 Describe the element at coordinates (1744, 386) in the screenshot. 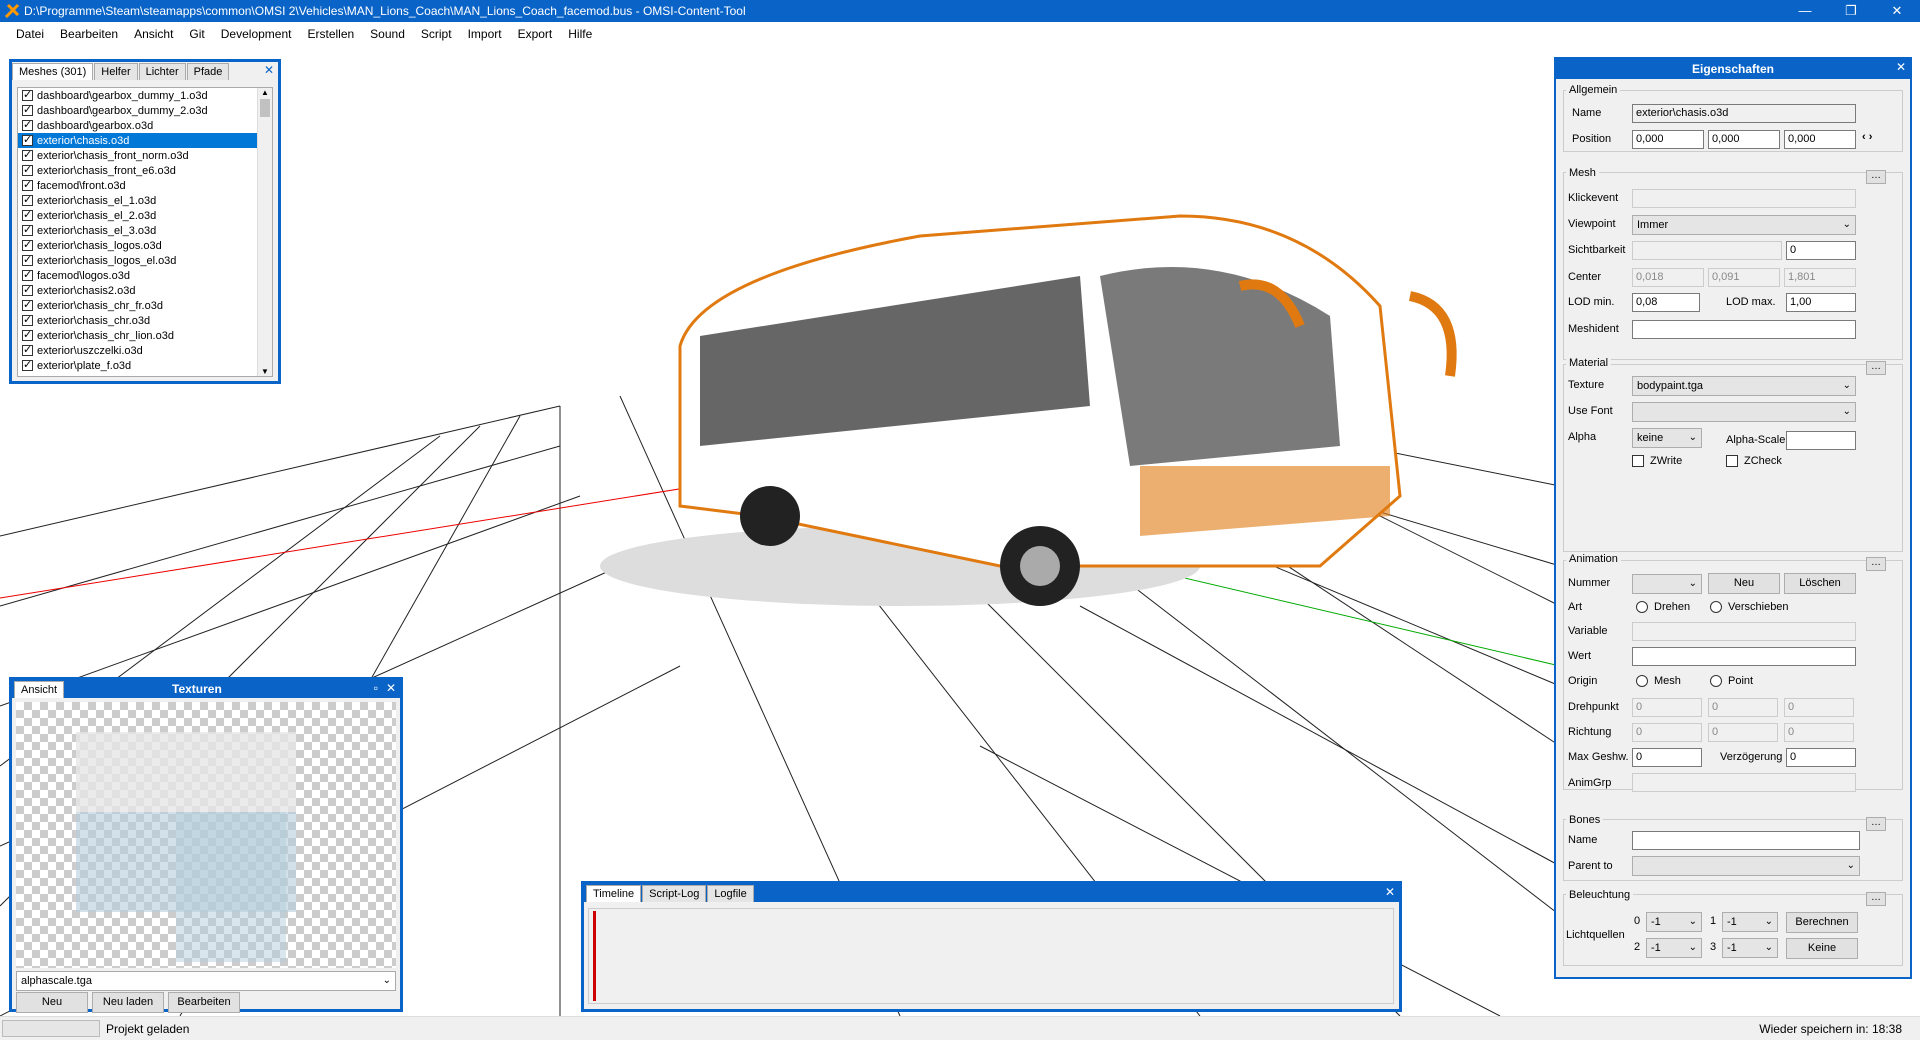

I see `texture-select: bodypaint.tga ⌄` at that location.